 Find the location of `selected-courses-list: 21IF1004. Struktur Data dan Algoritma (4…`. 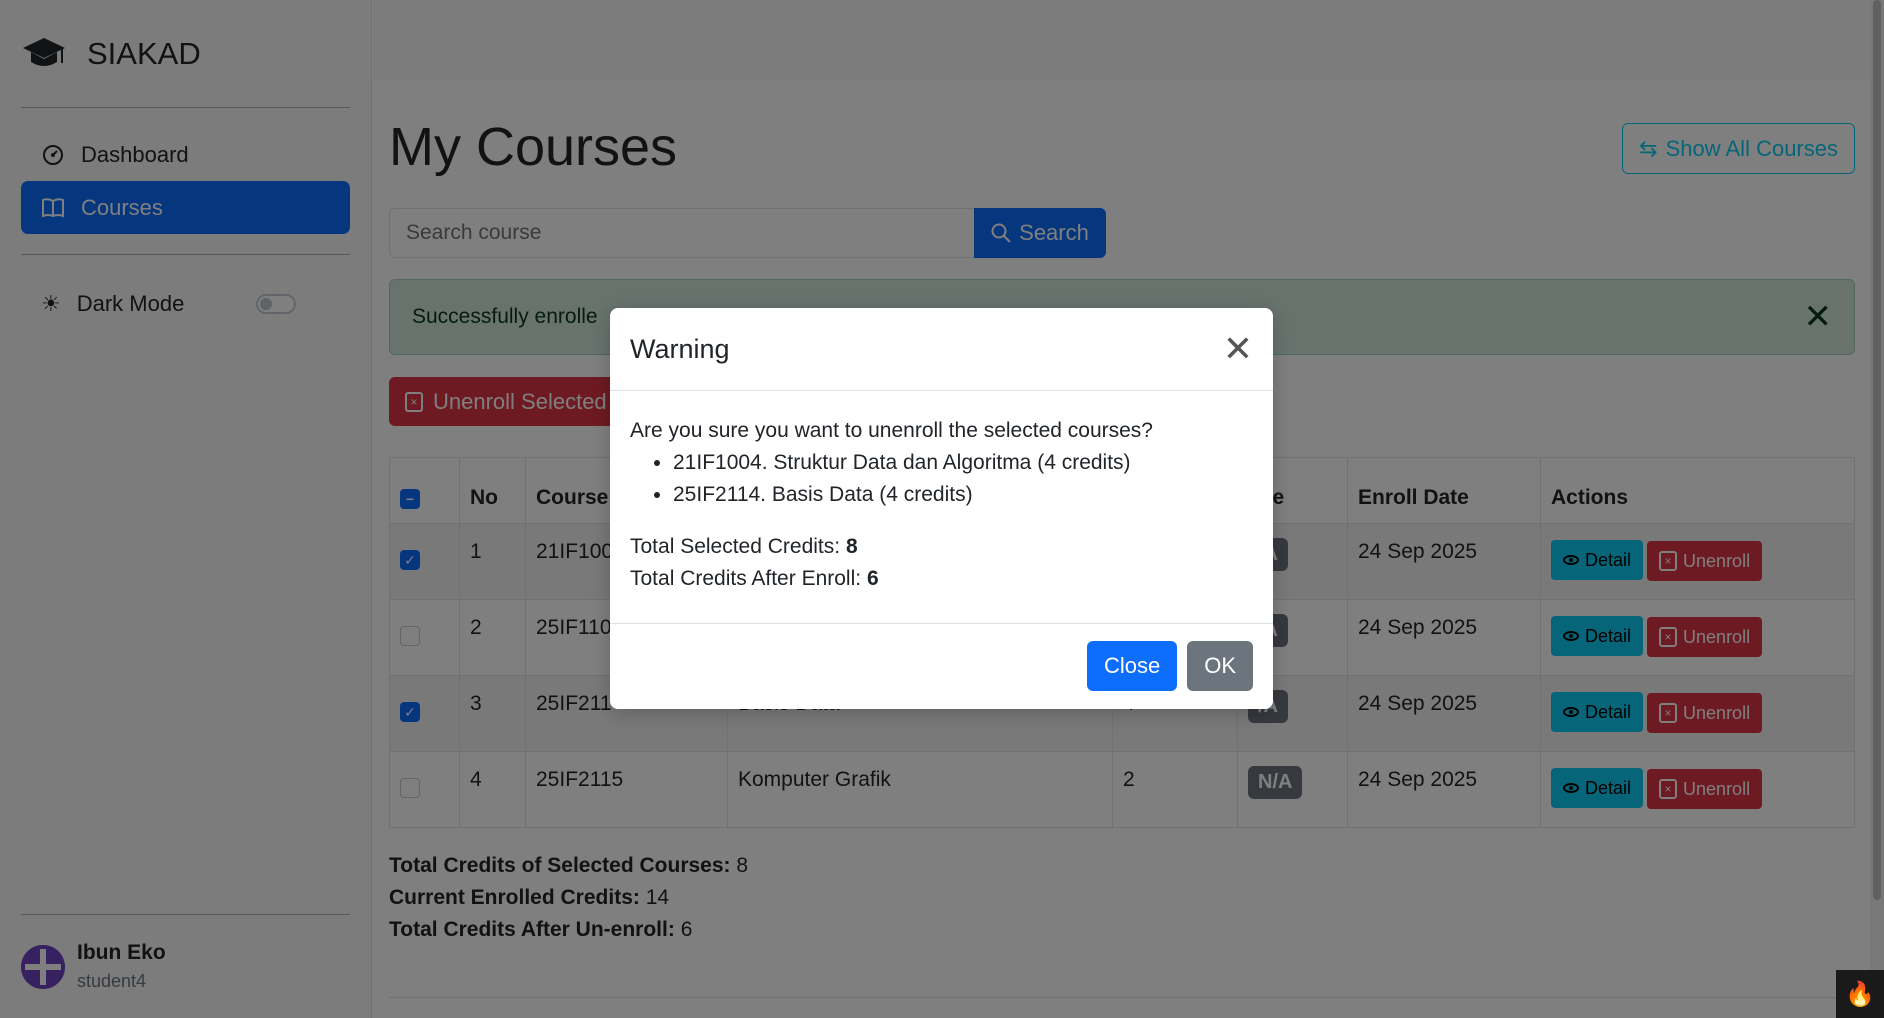

selected-courses-list: 21IF1004. Struktur Data dan Algoritma (4… is located at coordinates (952, 479).